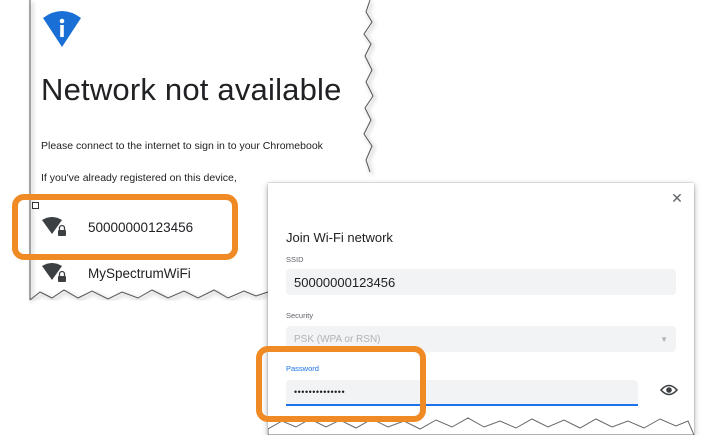  What do you see at coordinates (337, 339) in the screenshot?
I see `security-value: PSK (WPA or RSN)` at bounding box center [337, 339].